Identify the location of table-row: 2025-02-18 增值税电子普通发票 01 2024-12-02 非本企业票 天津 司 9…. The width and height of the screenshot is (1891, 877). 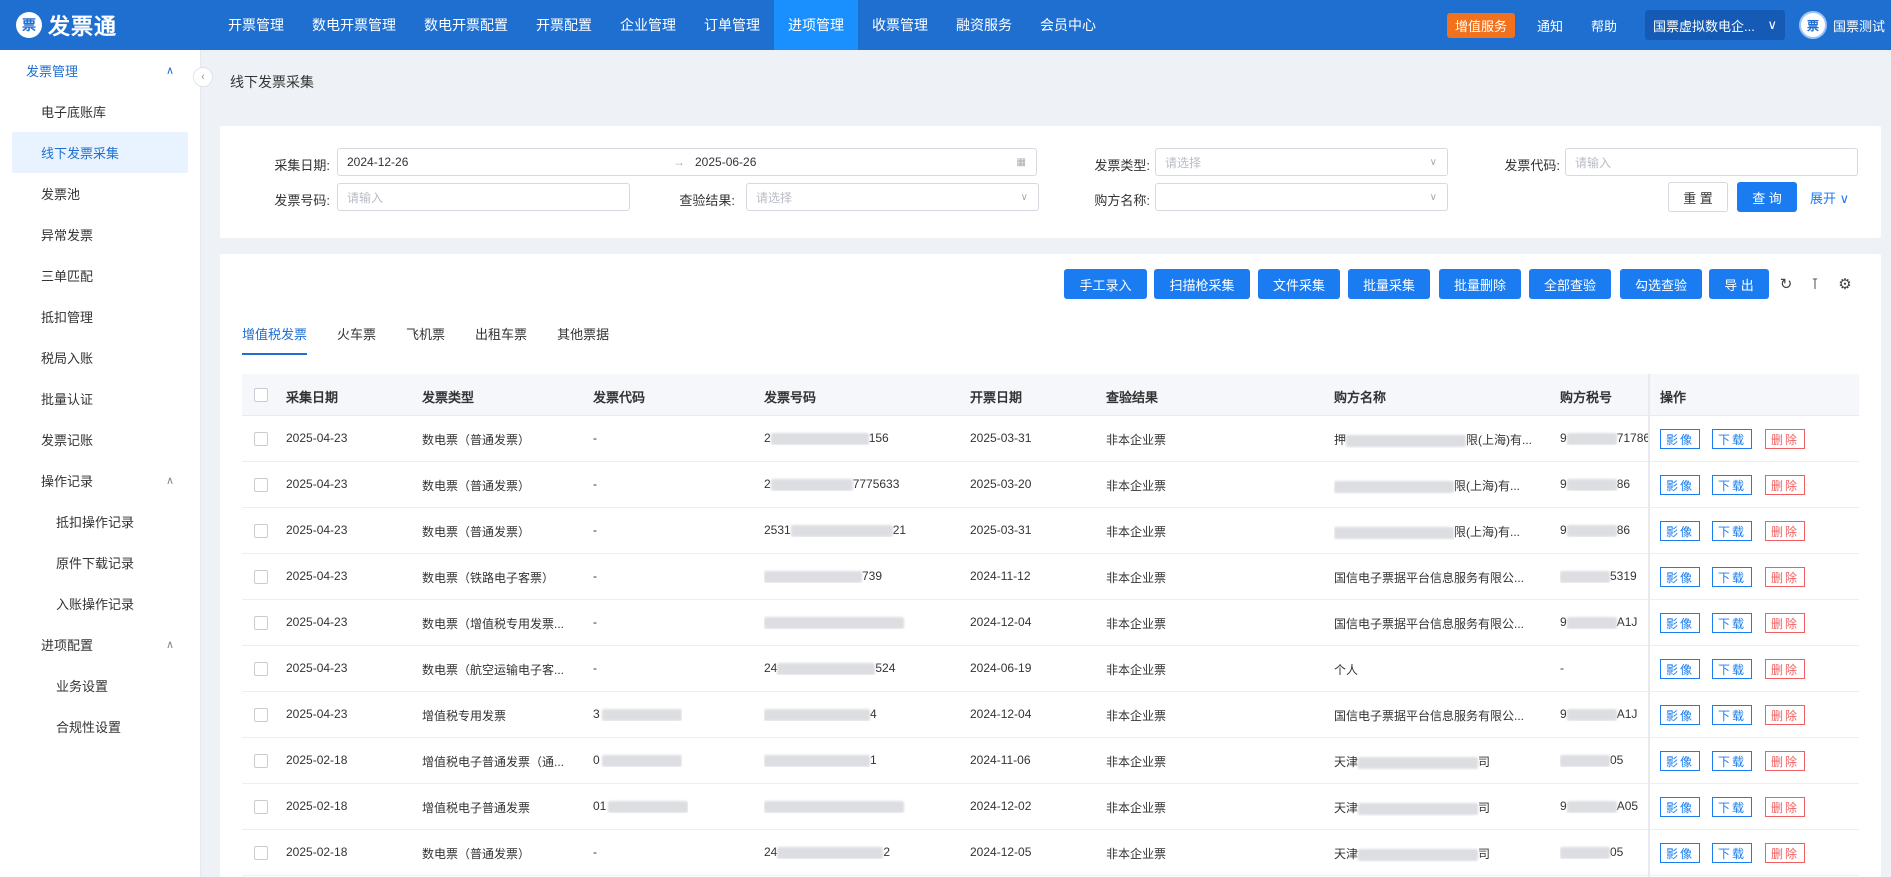
(1050, 807).